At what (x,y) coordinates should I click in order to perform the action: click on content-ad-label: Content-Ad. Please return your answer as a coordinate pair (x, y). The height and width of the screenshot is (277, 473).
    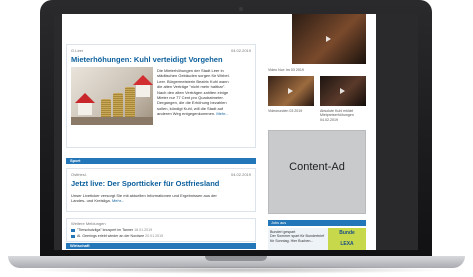
    Looking at the image, I should click on (317, 167).